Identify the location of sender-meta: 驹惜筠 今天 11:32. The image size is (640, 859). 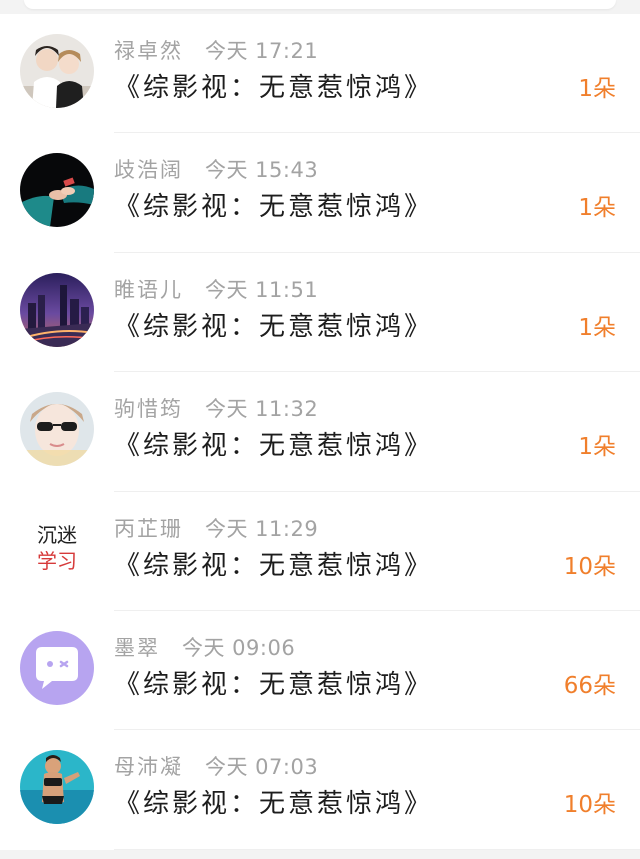
(216, 409).